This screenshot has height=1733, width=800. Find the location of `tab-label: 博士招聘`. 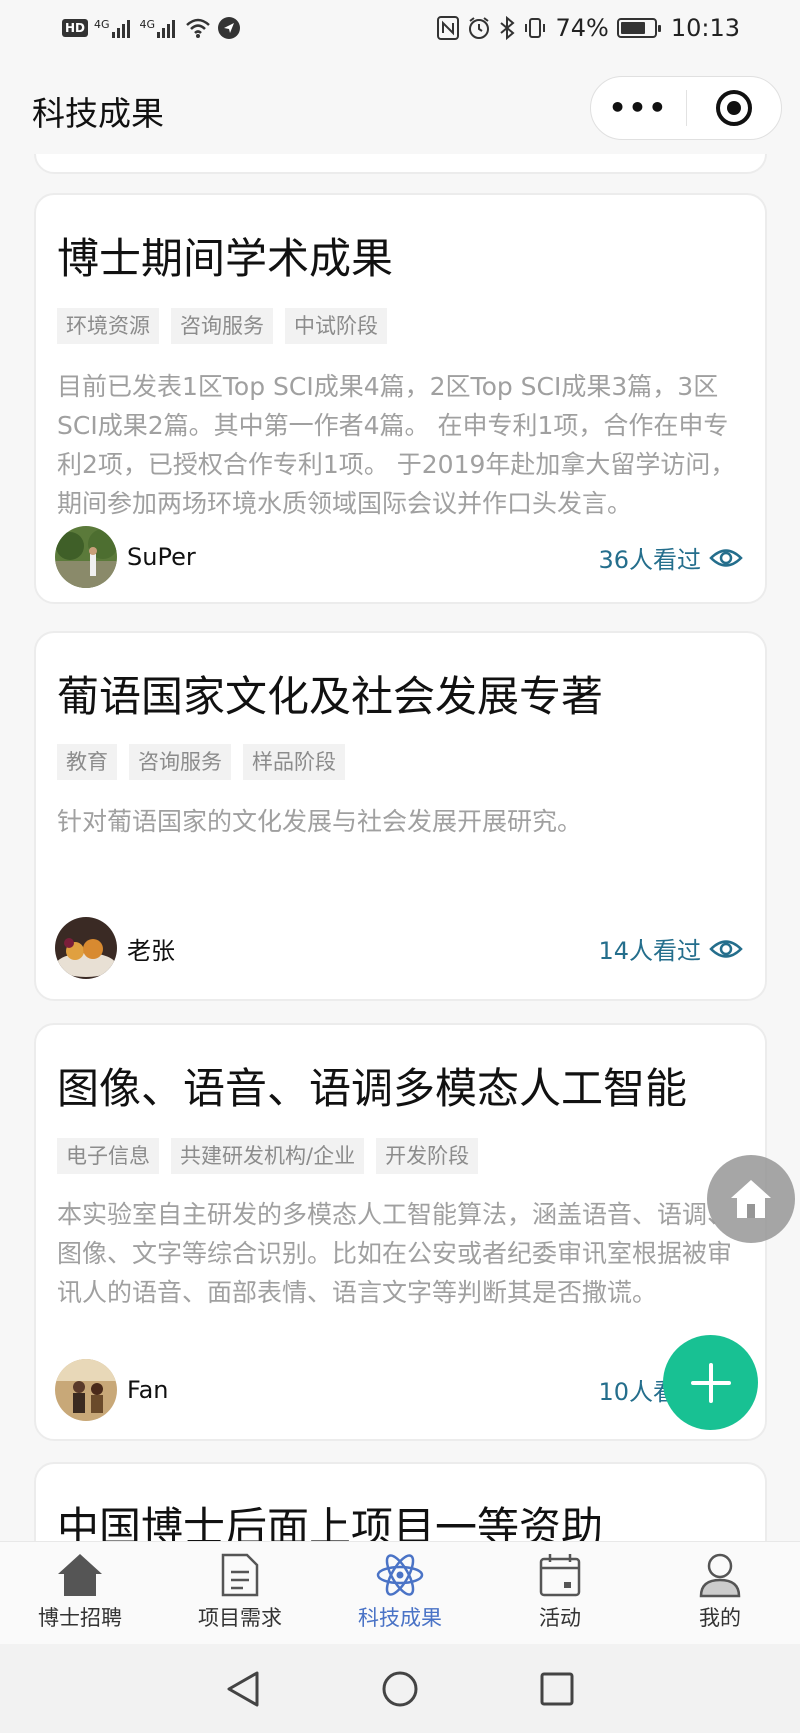

tab-label: 博士招聘 is located at coordinates (80, 1618).